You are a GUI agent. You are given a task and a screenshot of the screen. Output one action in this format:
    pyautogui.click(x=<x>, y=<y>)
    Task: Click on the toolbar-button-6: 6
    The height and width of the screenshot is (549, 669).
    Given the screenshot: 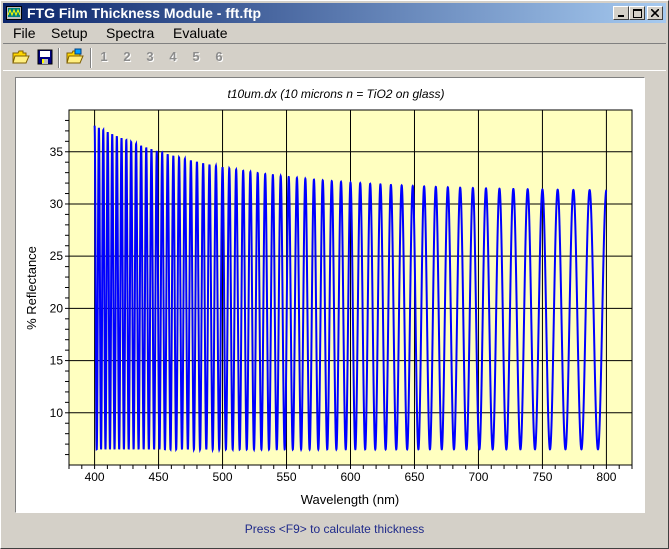 What is the action you would take?
    pyautogui.click(x=219, y=56)
    